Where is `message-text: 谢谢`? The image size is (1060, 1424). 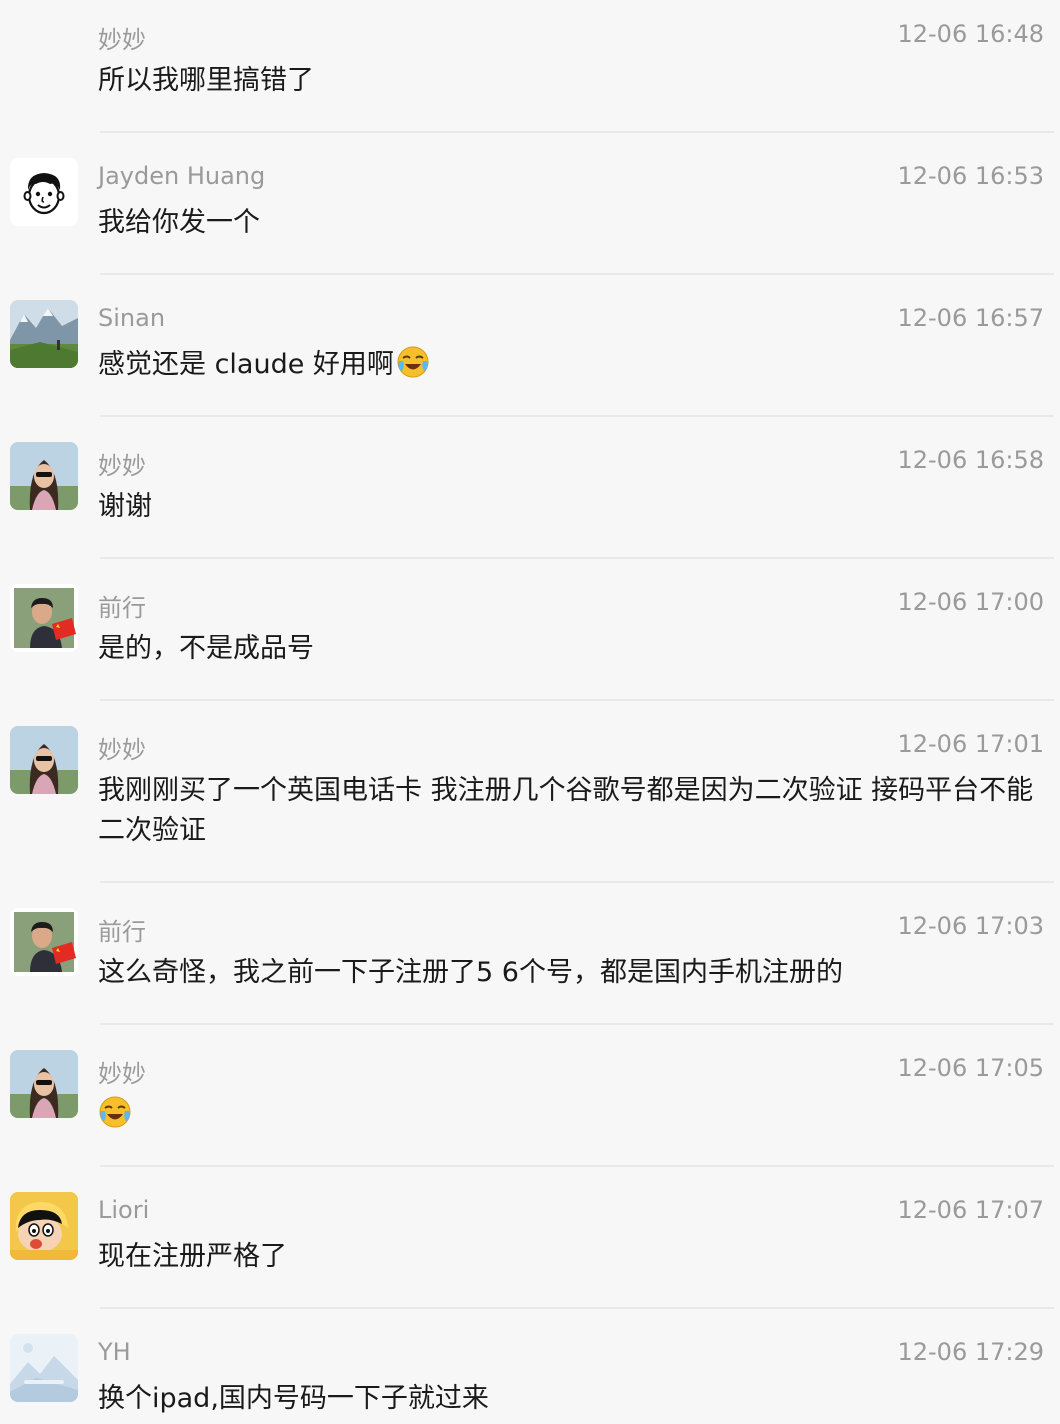
message-text: 谢谢 is located at coordinates (125, 506).